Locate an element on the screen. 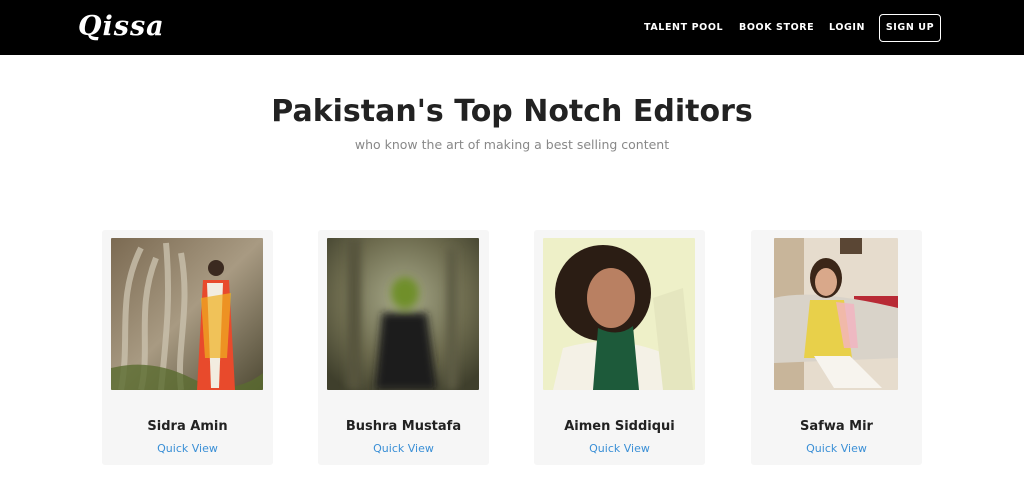 The width and height of the screenshot is (1024, 497). editor-card: Safwa Mir Quick View is located at coordinates (836, 347).